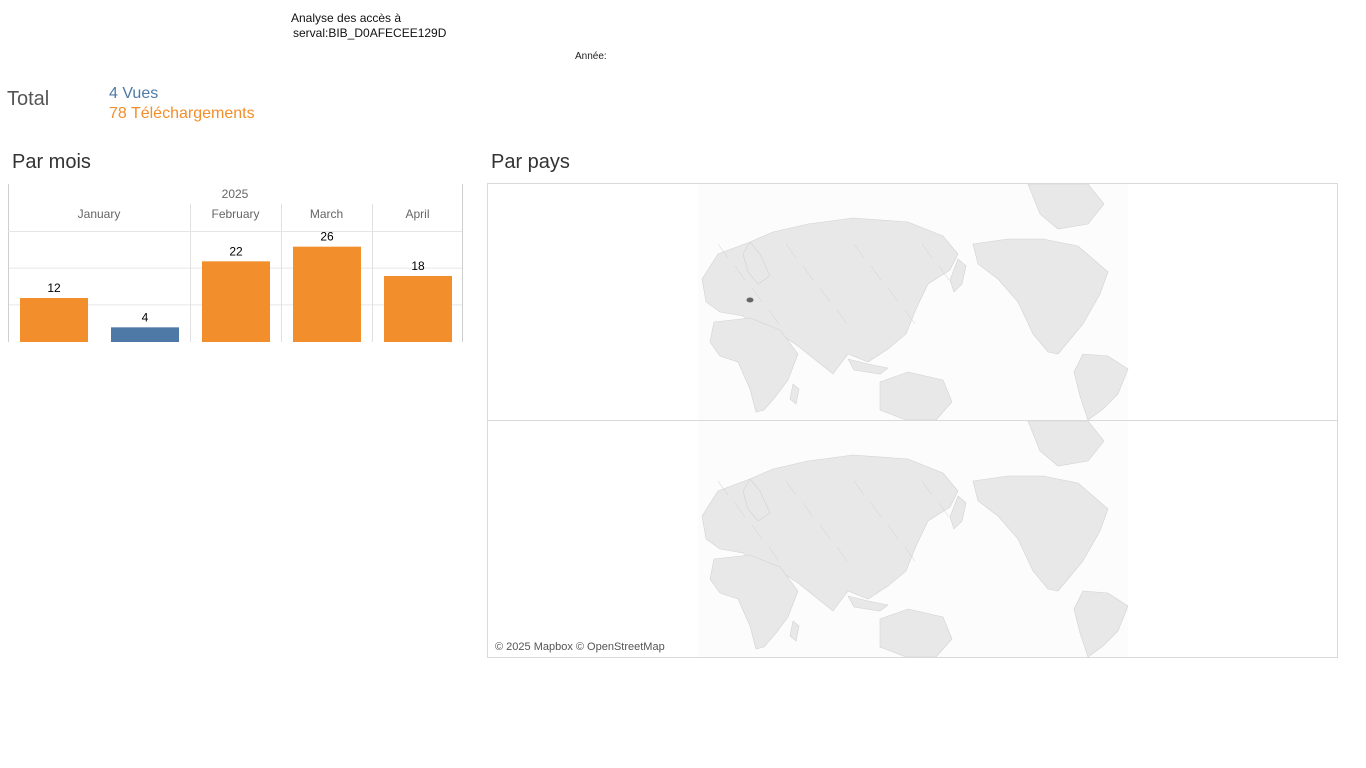 The image size is (1366, 768). I want to click on monthly-bar-chart: 2025 January February March April 12 4 22 26 18, so click(235, 265).